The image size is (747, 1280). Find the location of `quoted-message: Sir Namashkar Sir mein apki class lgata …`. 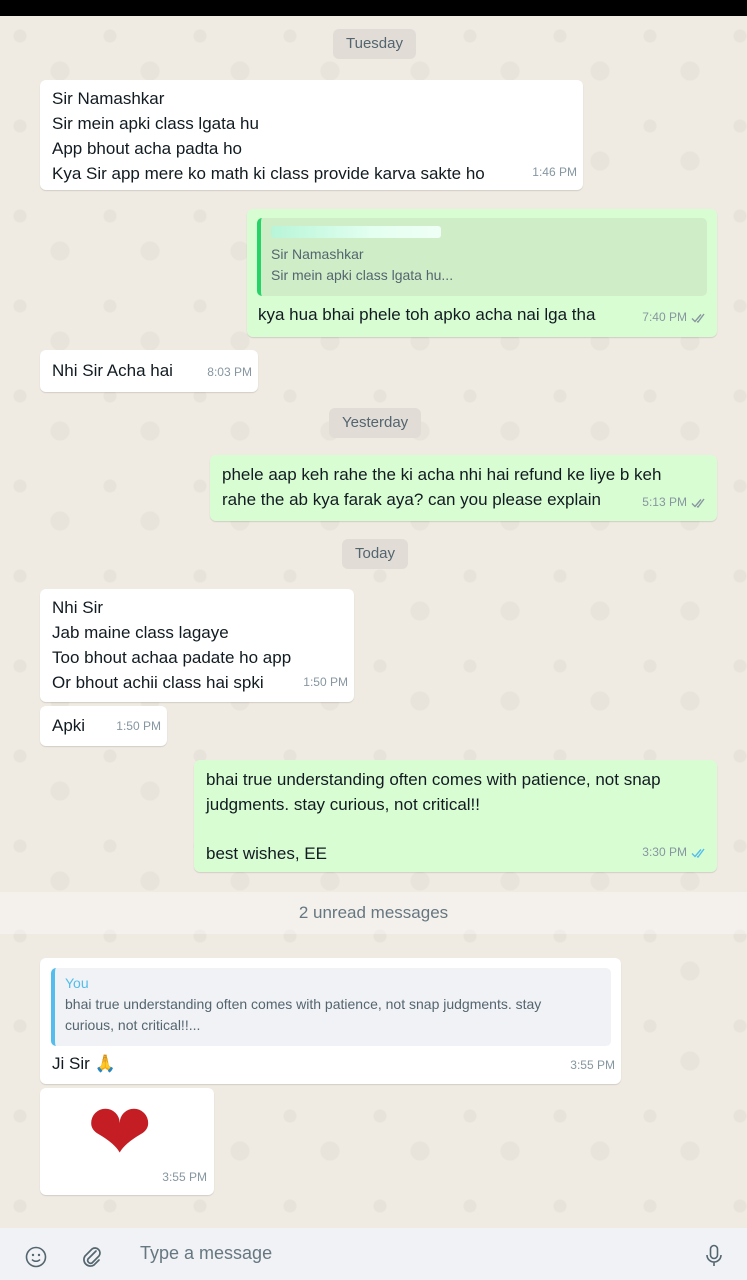

quoted-message: Sir Namashkar Sir mein apki class lgata … is located at coordinates (482, 257).